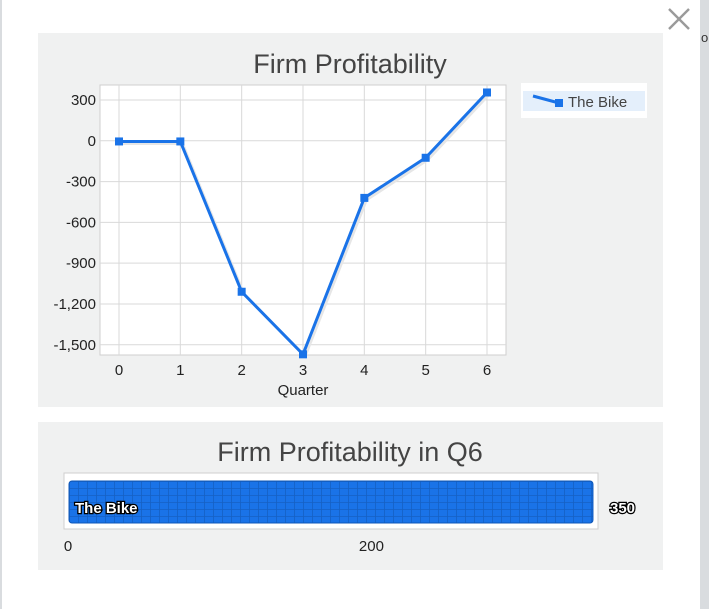  Describe the element at coordinates (241, 370) in the screenshot. I see `x-tick-label: 2` at that location.